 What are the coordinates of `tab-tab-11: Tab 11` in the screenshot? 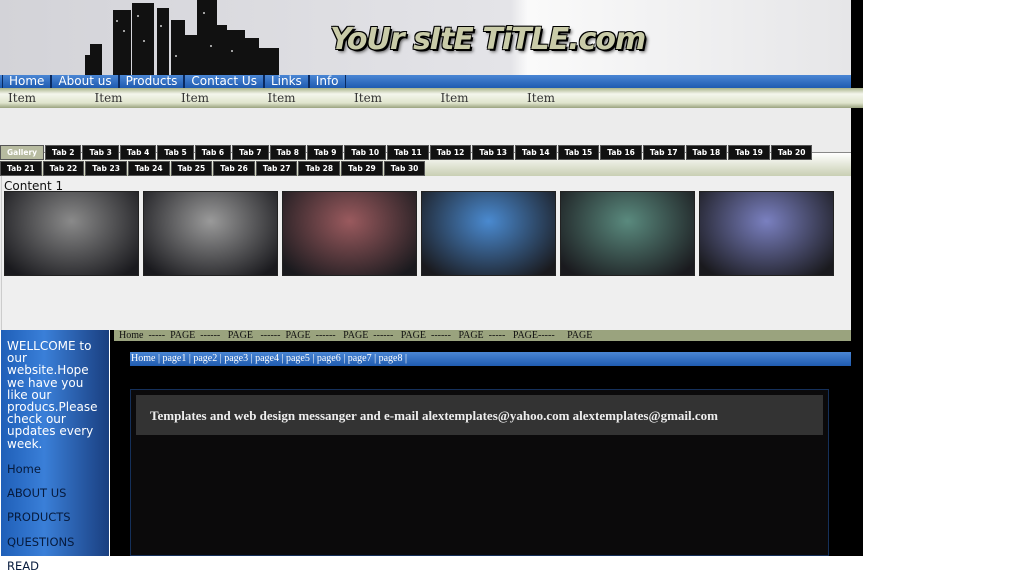 It's located at (408, 152).